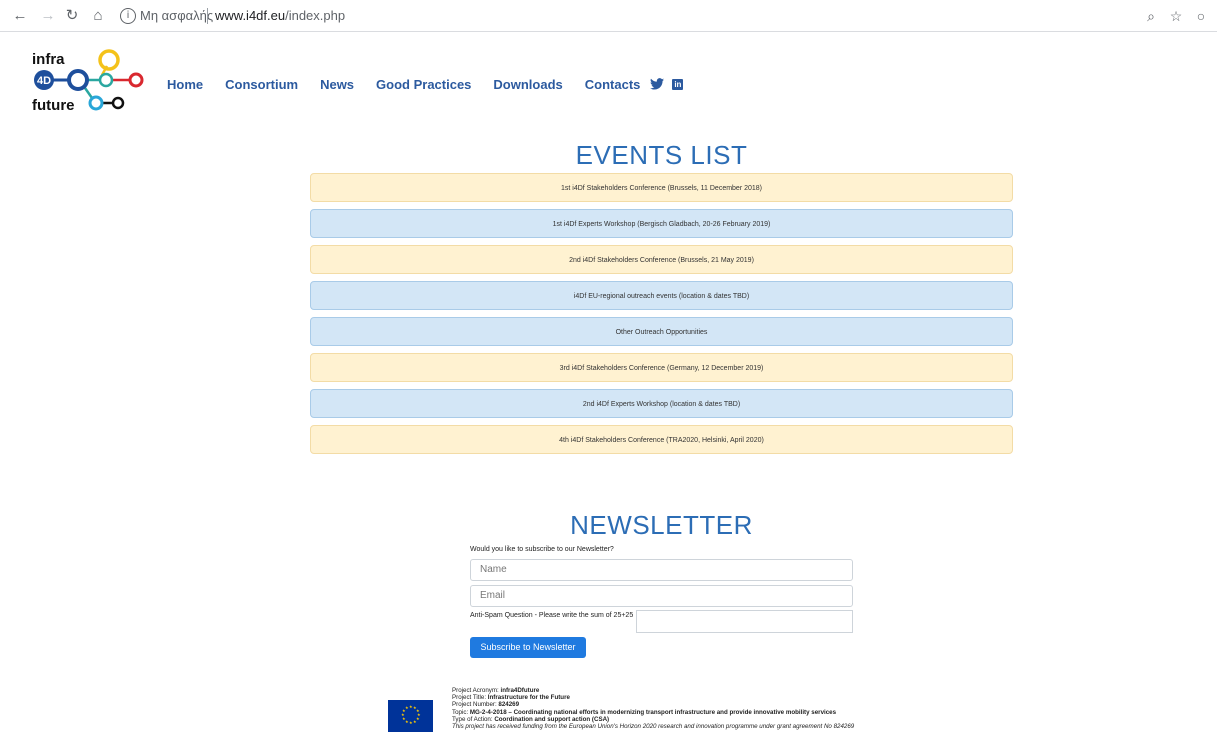  I want to click on address-bar: www.i4df.eu/index.php, so click(280, 15).